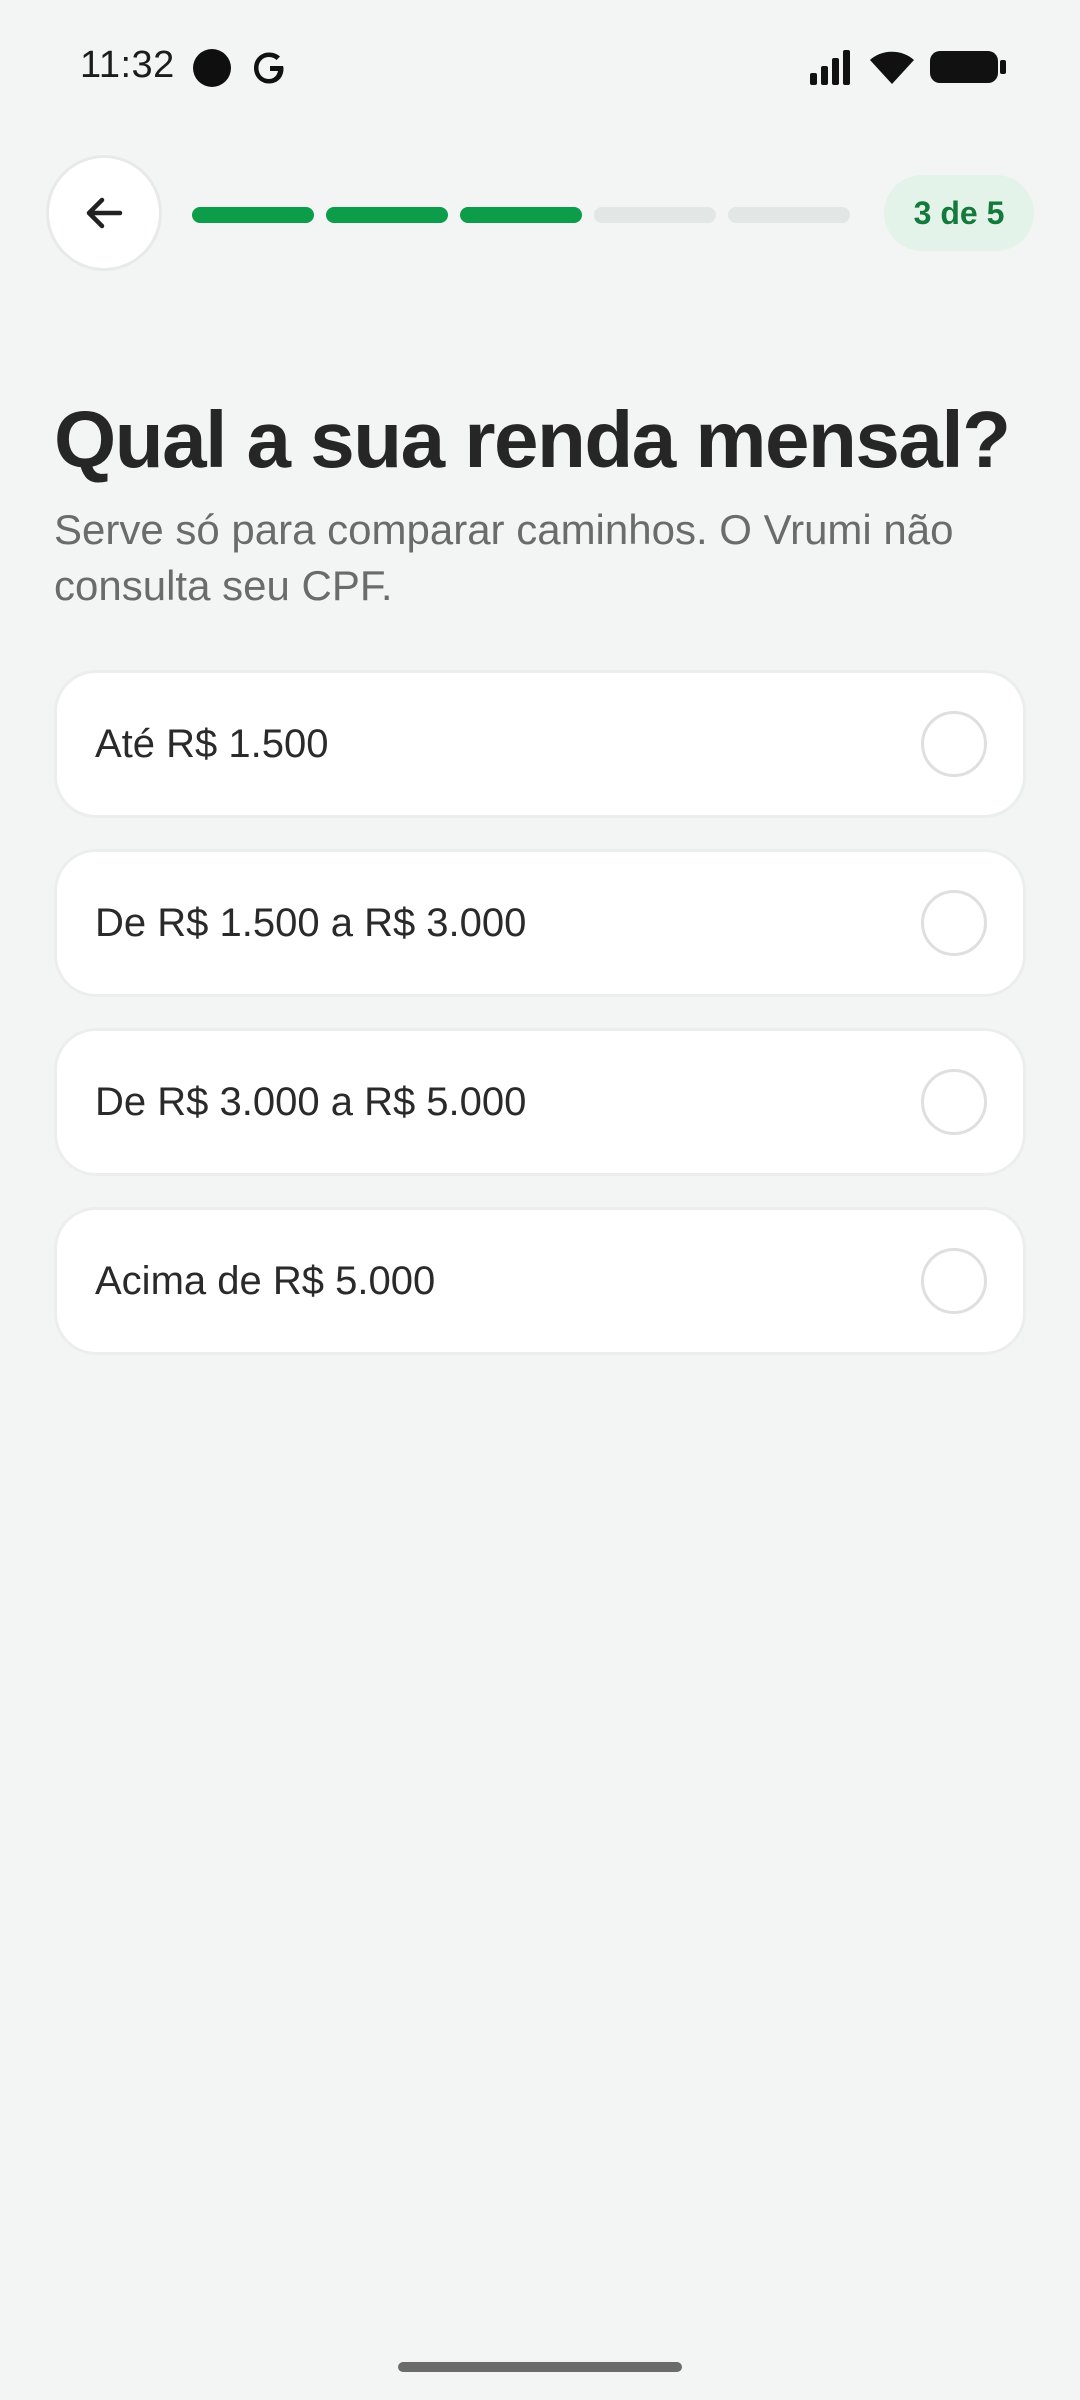 This screenshot has width=1080, height=2400. Describe the element at coordinates (532, 439) in the screenshot. I see `page-title: Qual a sua renda mensal?` at that location.